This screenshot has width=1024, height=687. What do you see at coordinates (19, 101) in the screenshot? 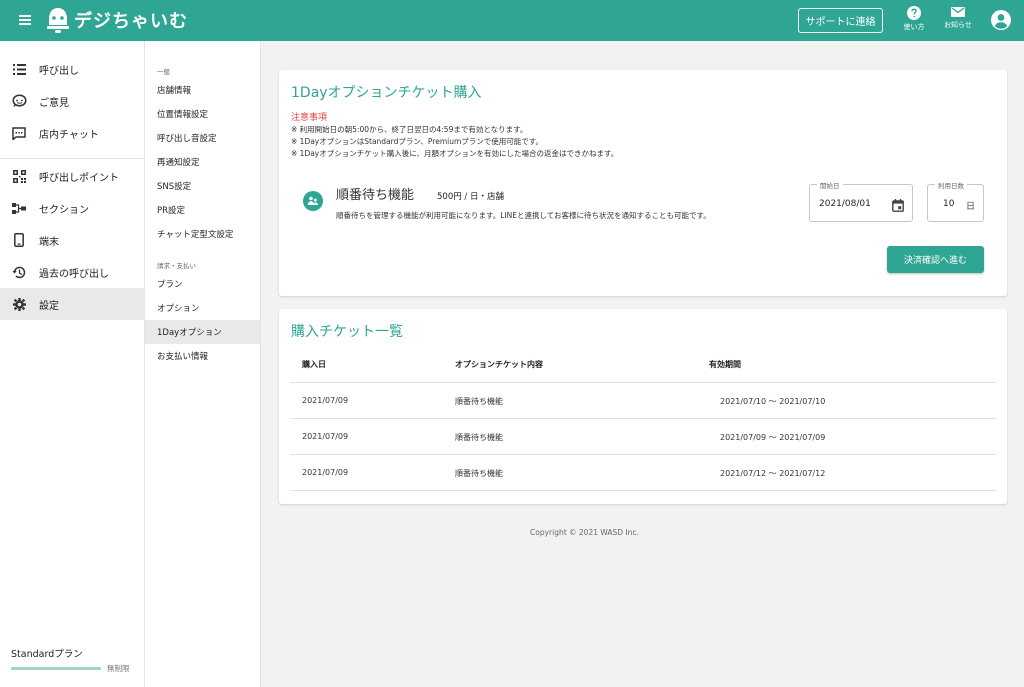
I see `feedback-icon` at bounding box center [19, 101].